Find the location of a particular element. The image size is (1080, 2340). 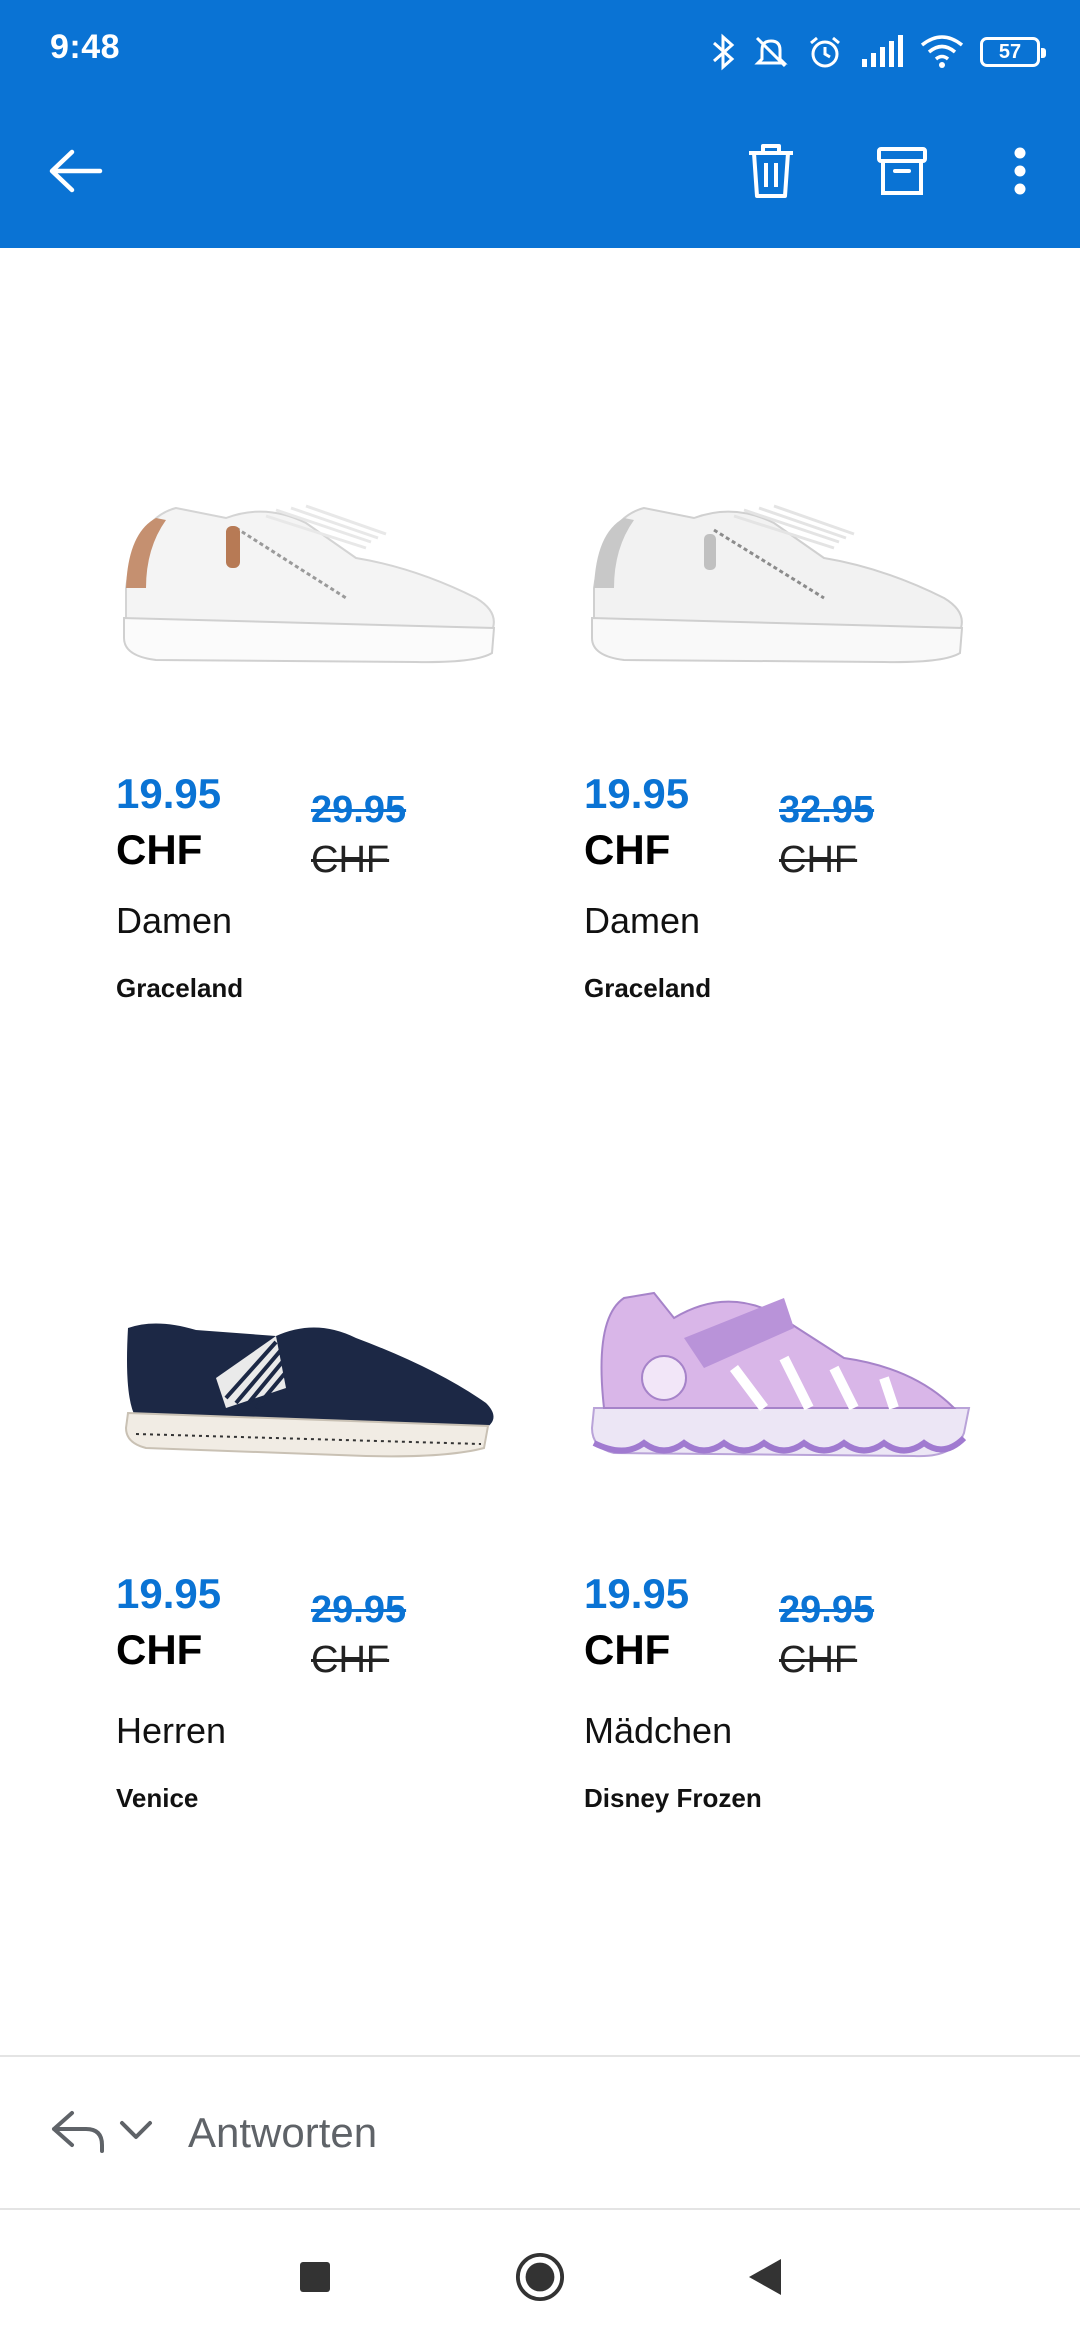

wifi-icon is located at coordinates (942, 51).